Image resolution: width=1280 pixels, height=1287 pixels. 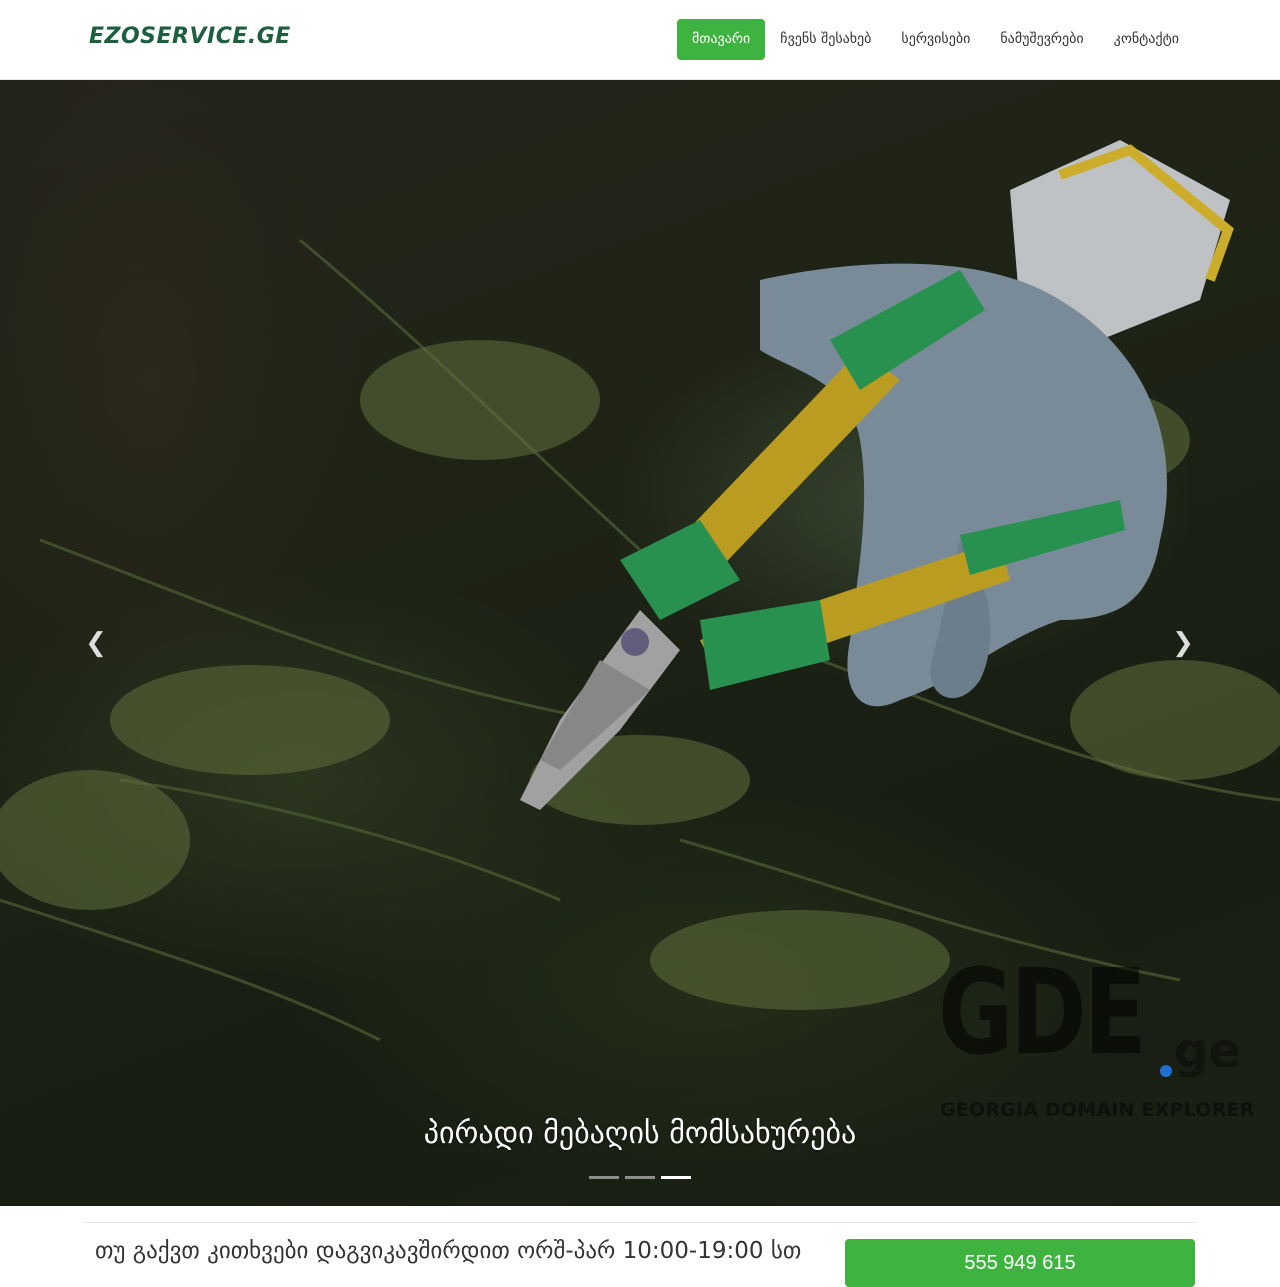 What do you see at coordinates (1146, 39) in the screenshot?
I see `nav-item-contact: კონტაქტი` at bounding box center [1146, 39].